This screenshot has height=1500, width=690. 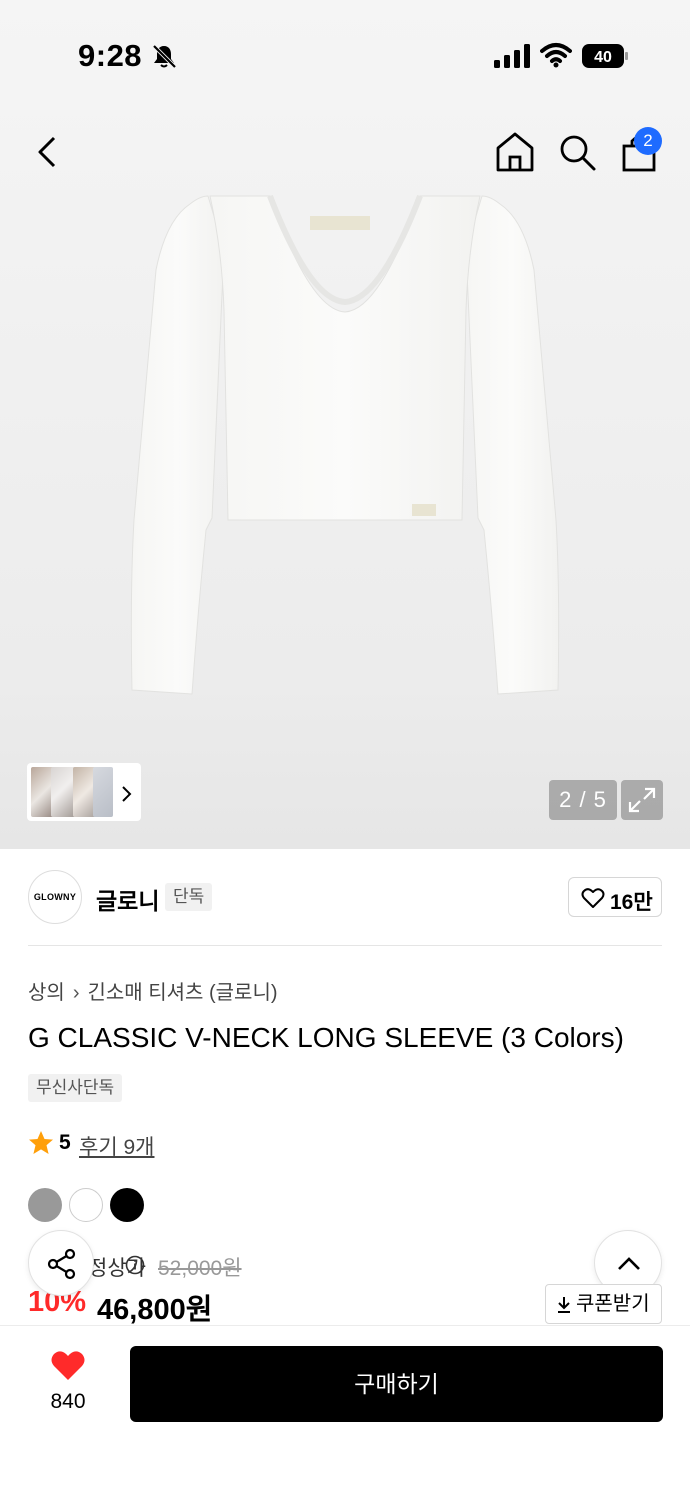 I want to click on brand-like-count: 16만, so click(x=631, y=902).